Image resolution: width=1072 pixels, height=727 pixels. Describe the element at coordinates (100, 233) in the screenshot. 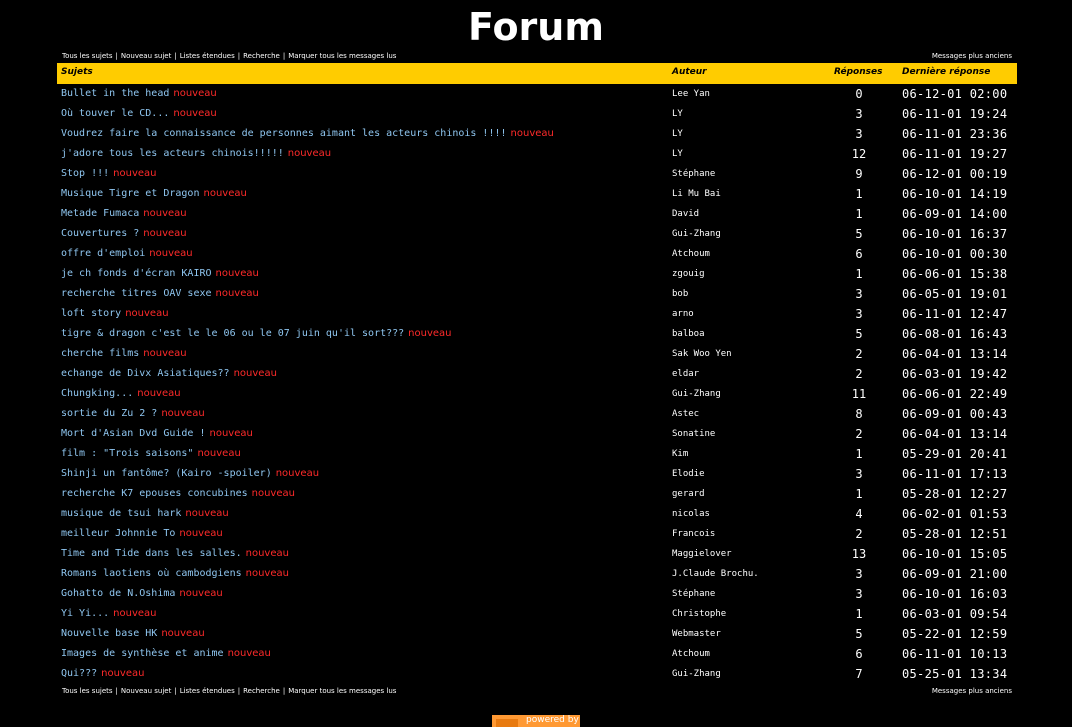

I see `topic-title: Couvertures ?` at that location.